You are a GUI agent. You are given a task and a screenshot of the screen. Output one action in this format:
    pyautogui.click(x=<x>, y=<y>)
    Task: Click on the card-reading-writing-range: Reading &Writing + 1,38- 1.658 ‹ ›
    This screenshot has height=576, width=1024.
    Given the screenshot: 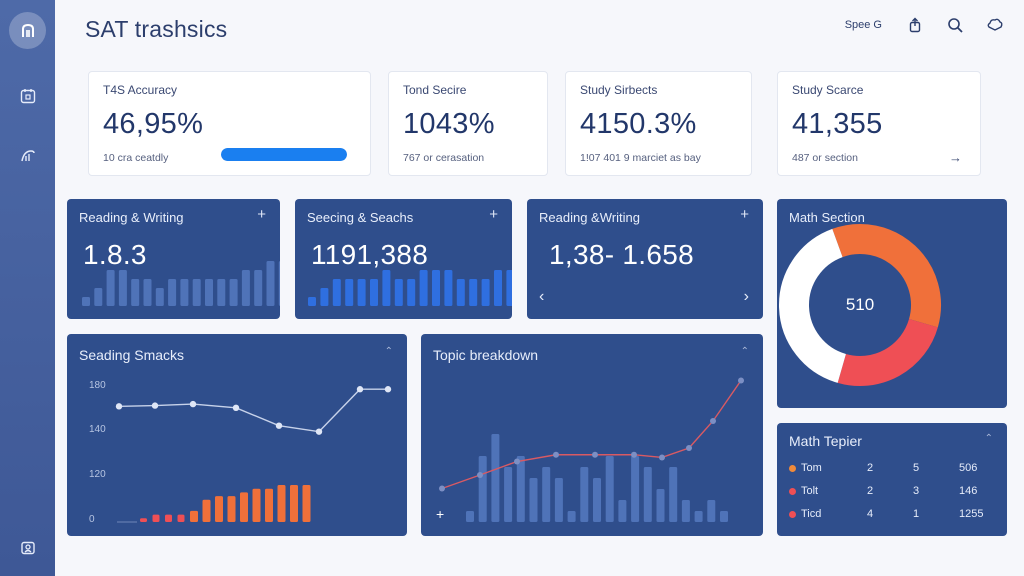 What is the action you would take?
    pyautogui.click(x=645, y=259)
    